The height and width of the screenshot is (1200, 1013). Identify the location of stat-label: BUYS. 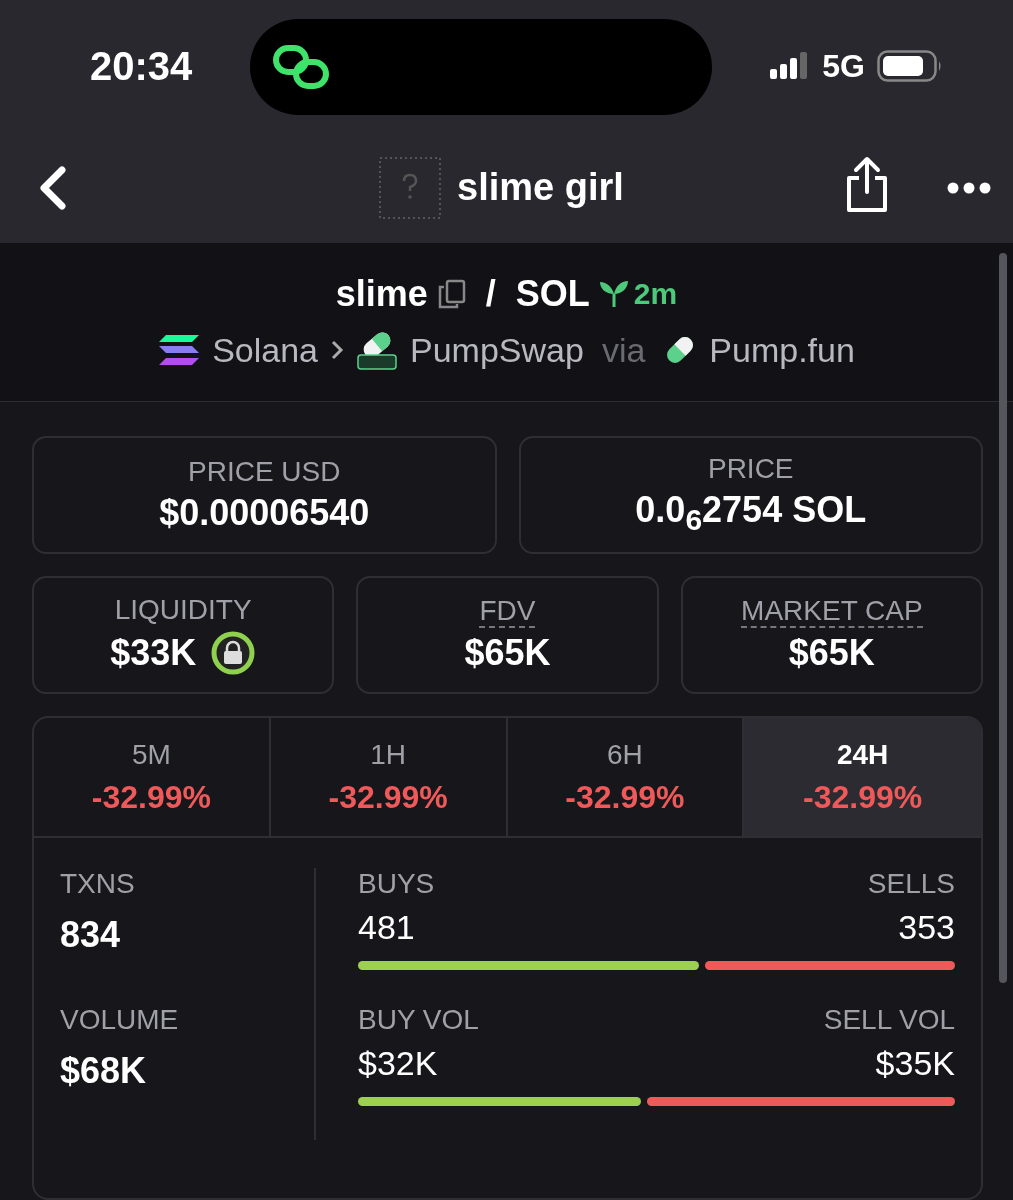
(396, 884).